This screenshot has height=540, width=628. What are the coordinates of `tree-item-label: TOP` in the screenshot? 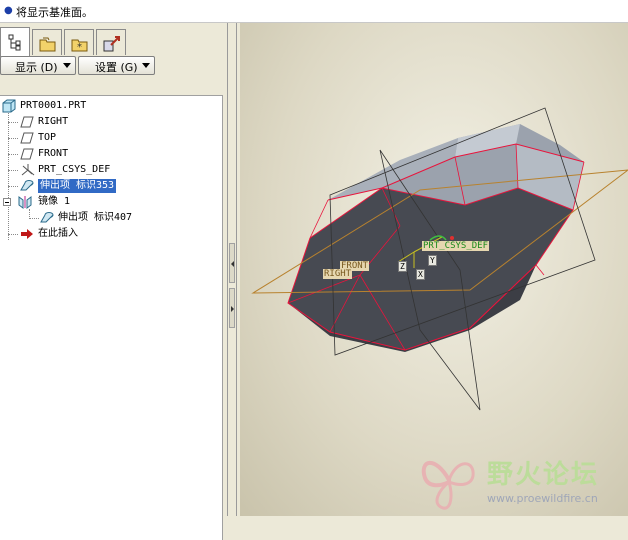 It's located at (47, 137).